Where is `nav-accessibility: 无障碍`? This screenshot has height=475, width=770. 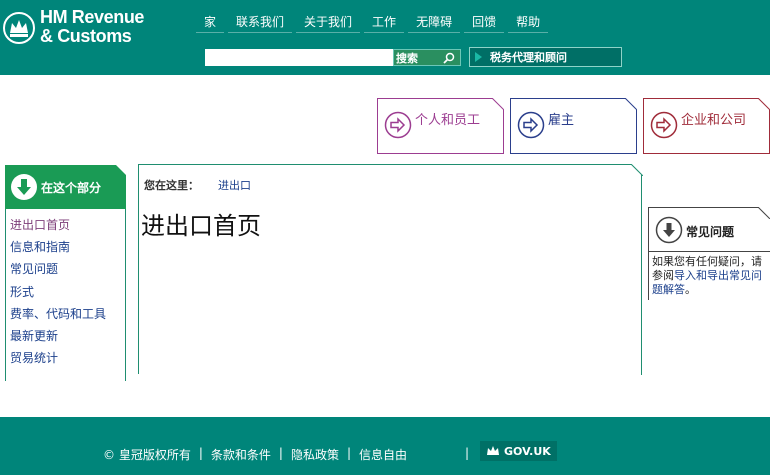
nav-accessibility: 无障碍 is located at coordinates (434, 23).